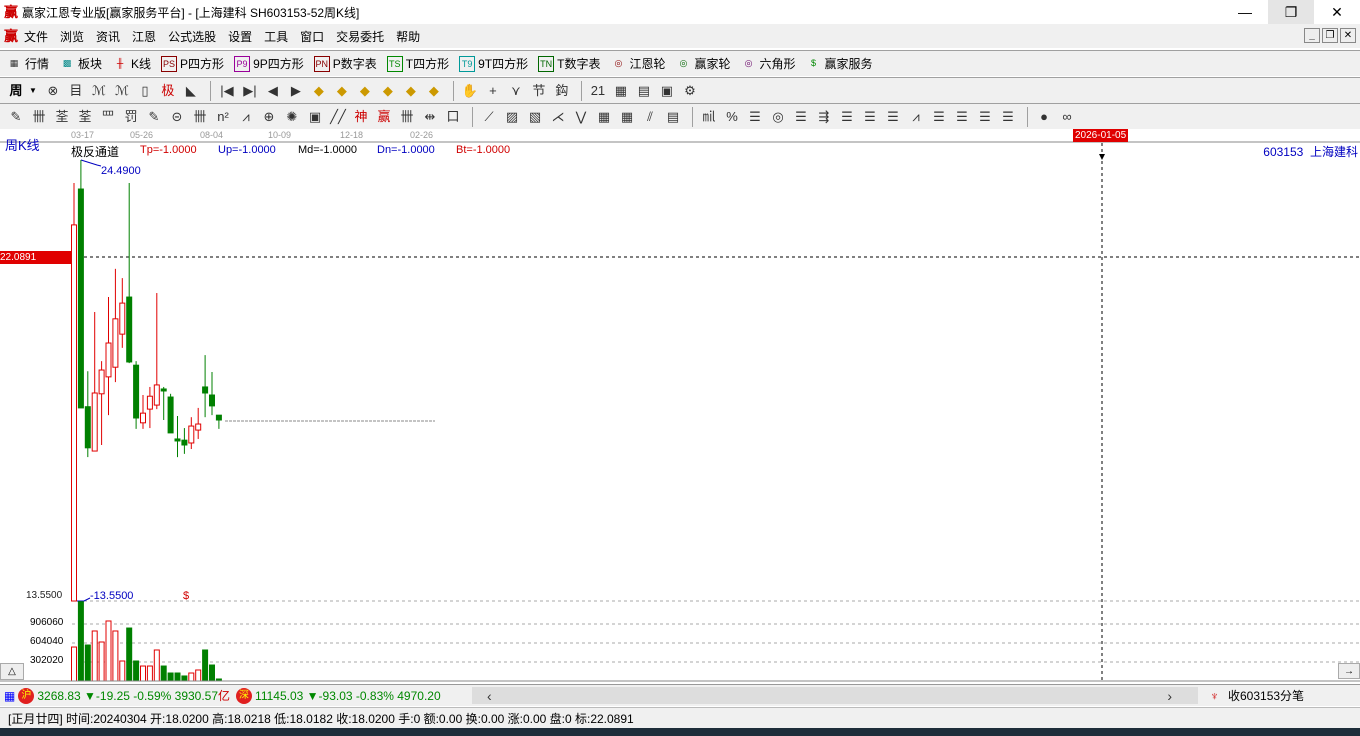  Describe the element at coordinates (1044, 117) in the screenshot. I see `tool-icon: ●` at that location.